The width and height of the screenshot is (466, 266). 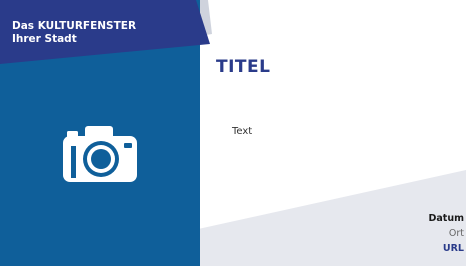 What do you see at coordinates (456, 233) in the screenshot?
I see `footer-place: Ort` at bounding box center [456, 233].